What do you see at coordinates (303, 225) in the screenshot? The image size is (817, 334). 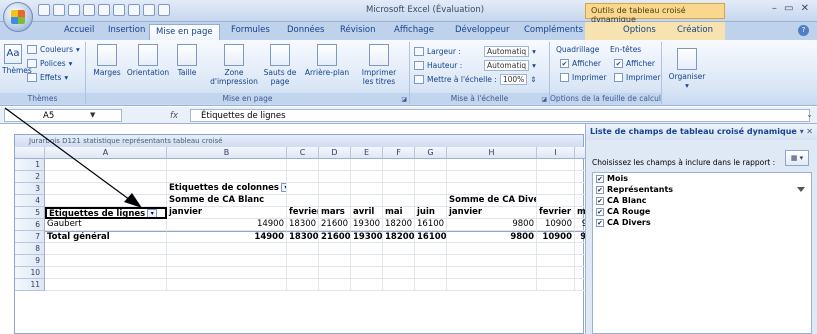 I see `cell-c6: 18300` at bounding box center [303, 225].